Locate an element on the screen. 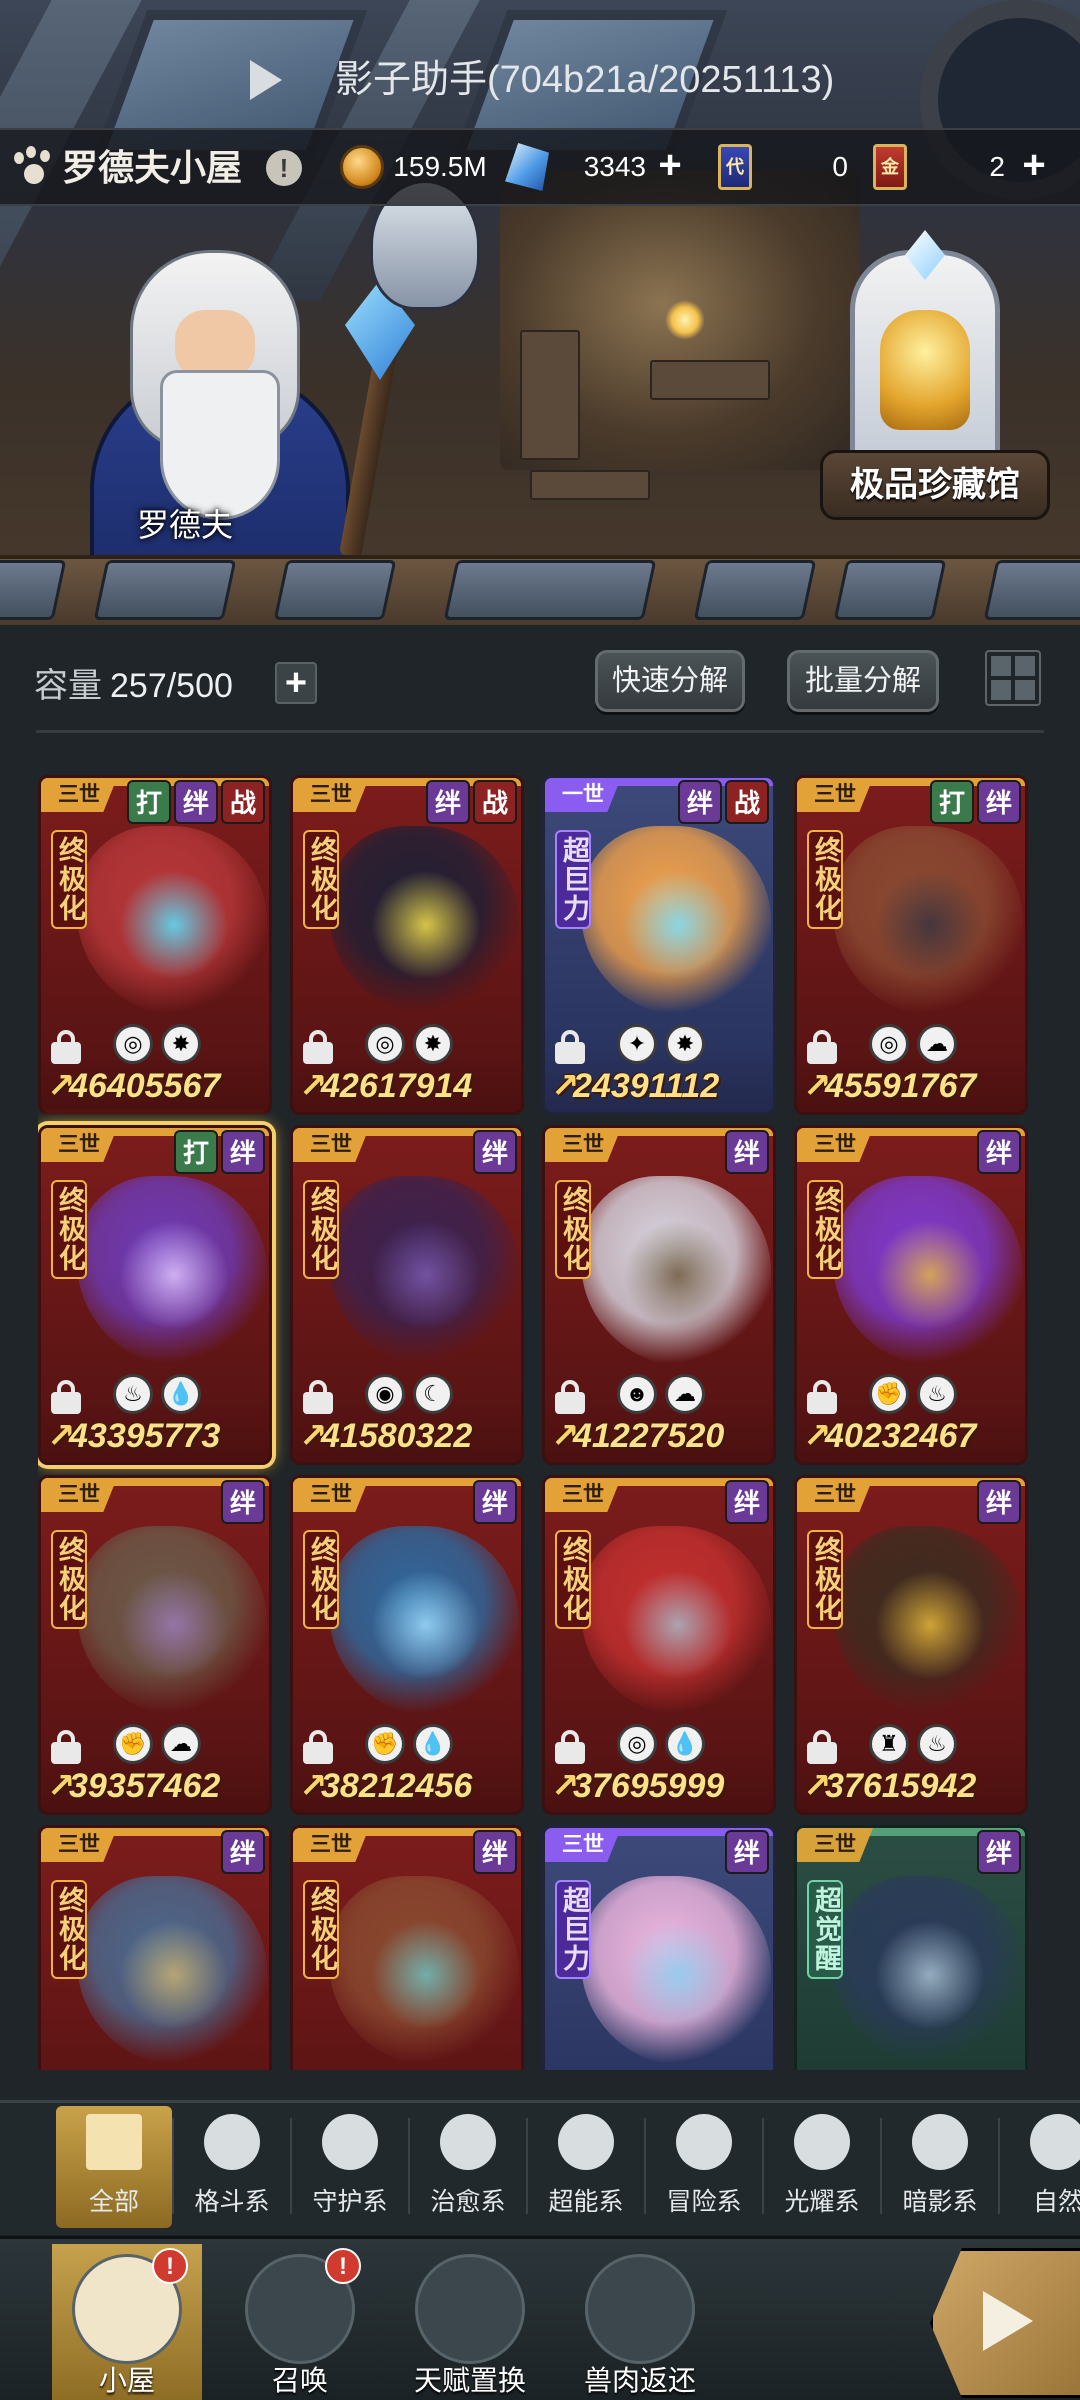  pet-card: 三世打绊终极化 ◎ ☁ ↗45591767 is located at coordinates (911, 945).